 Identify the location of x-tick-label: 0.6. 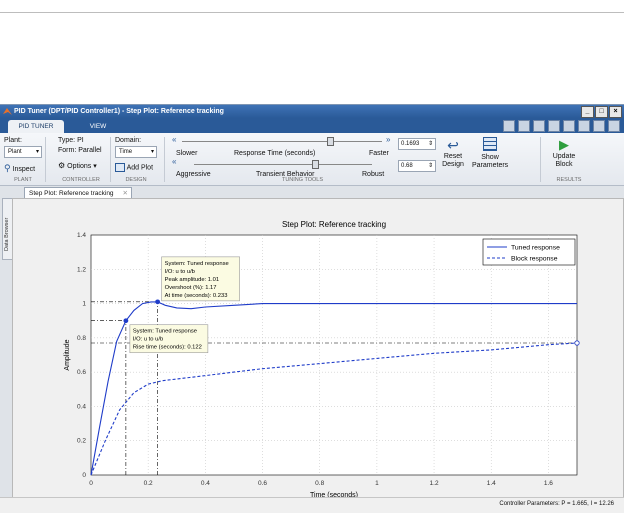
(262, 483).